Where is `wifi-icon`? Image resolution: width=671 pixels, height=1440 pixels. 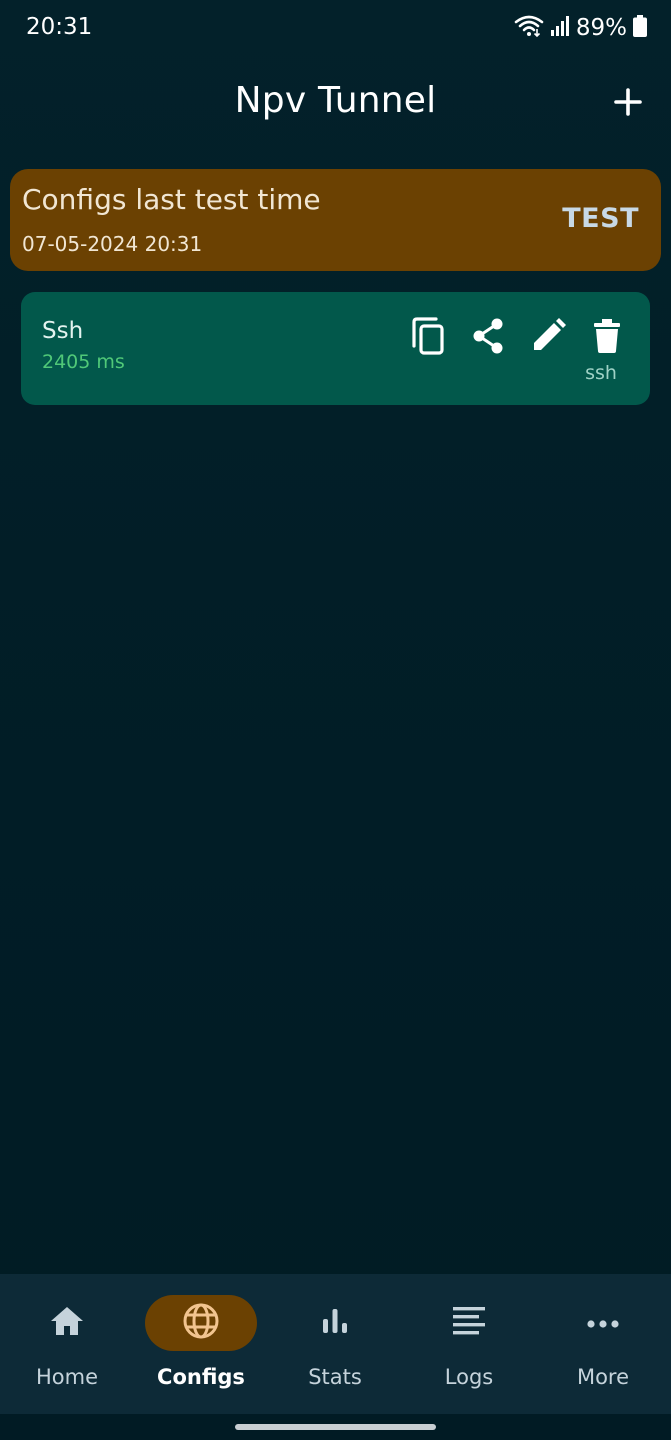
wifi-icon is located at coordinates (529, 28).